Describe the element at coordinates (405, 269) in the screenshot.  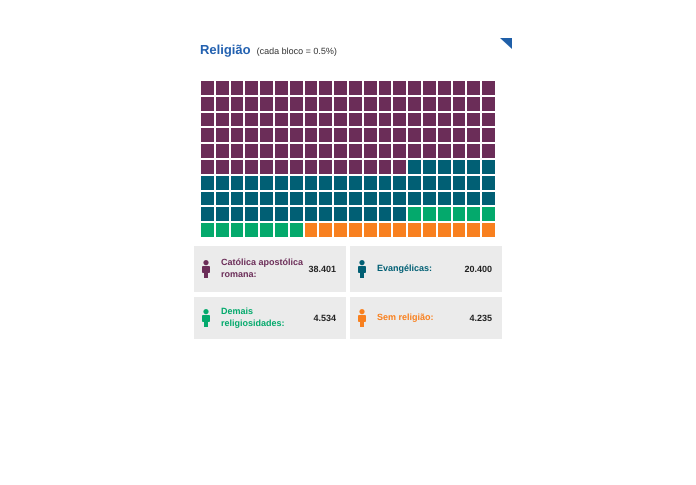
I see `category-label: Evangélicas:` at that location.